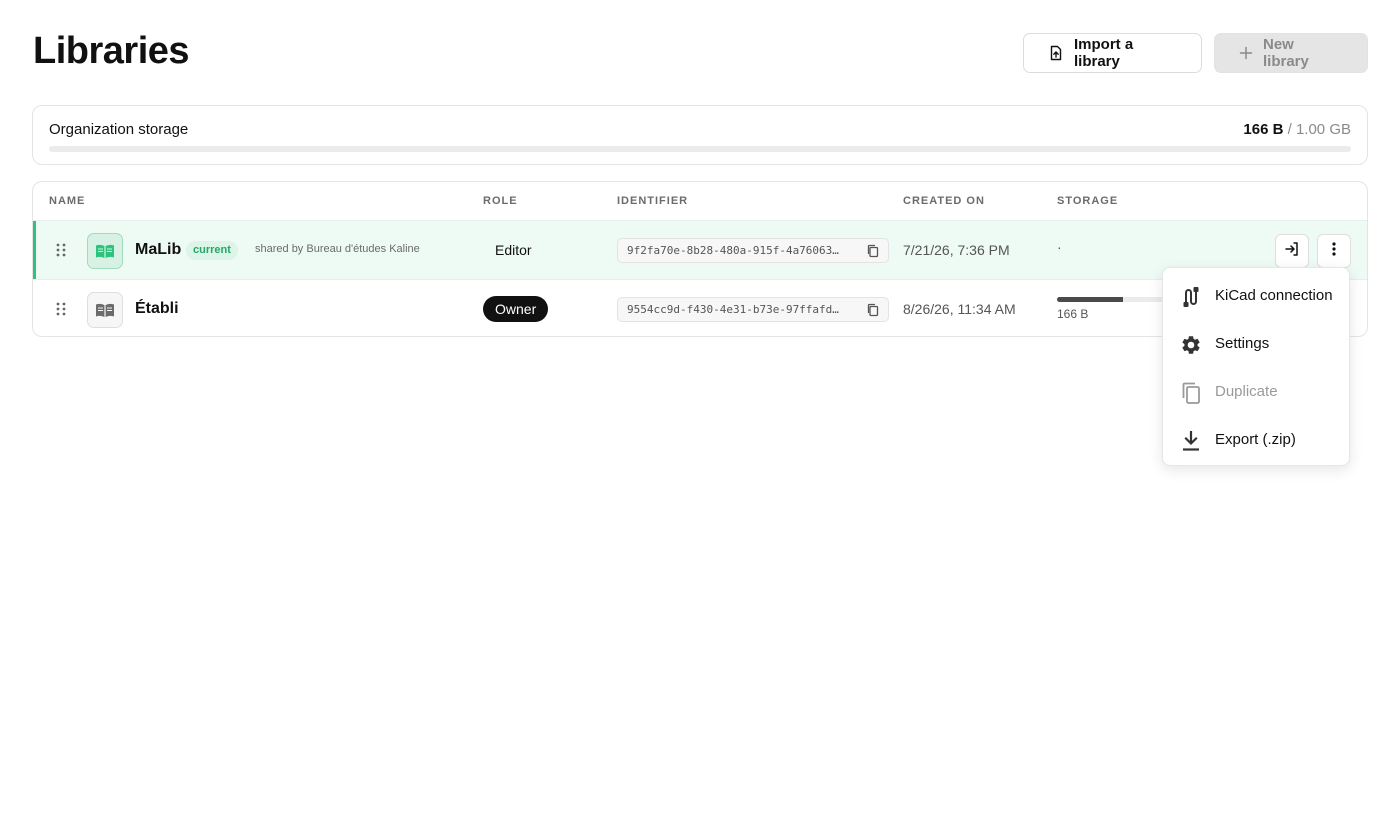  I want to click on page-title: Libraries, so click(111, 51).